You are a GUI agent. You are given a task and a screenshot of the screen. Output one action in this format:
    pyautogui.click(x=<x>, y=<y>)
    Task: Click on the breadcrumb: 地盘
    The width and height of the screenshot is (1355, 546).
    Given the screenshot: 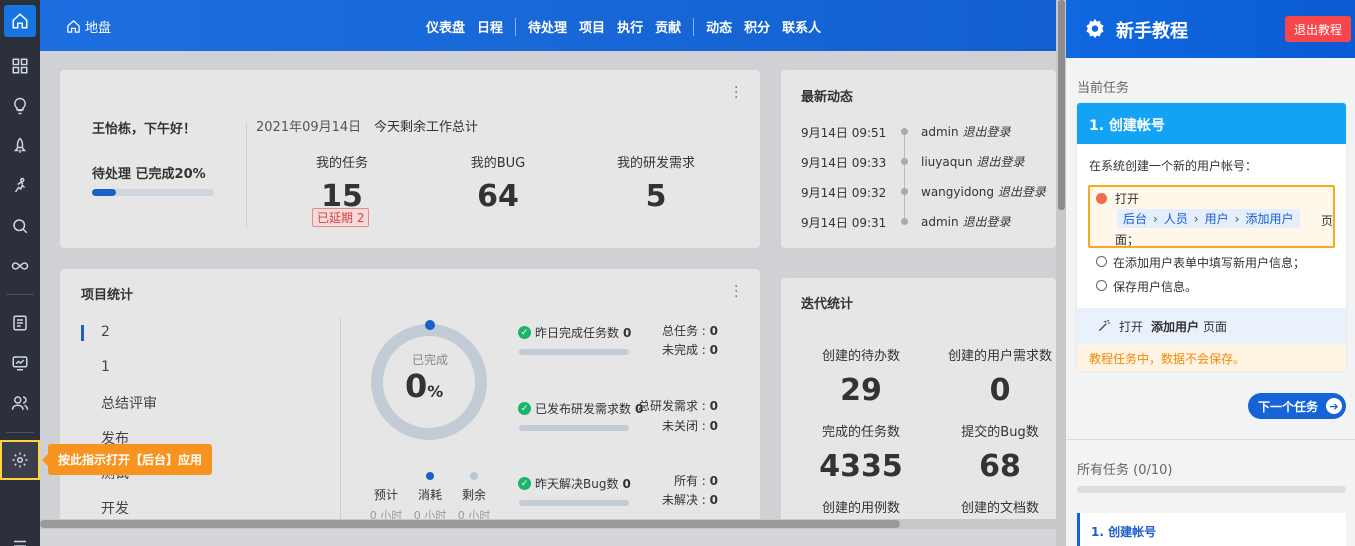 What is the action you would take?
    pyautogui.click(x=88, y=26)
    